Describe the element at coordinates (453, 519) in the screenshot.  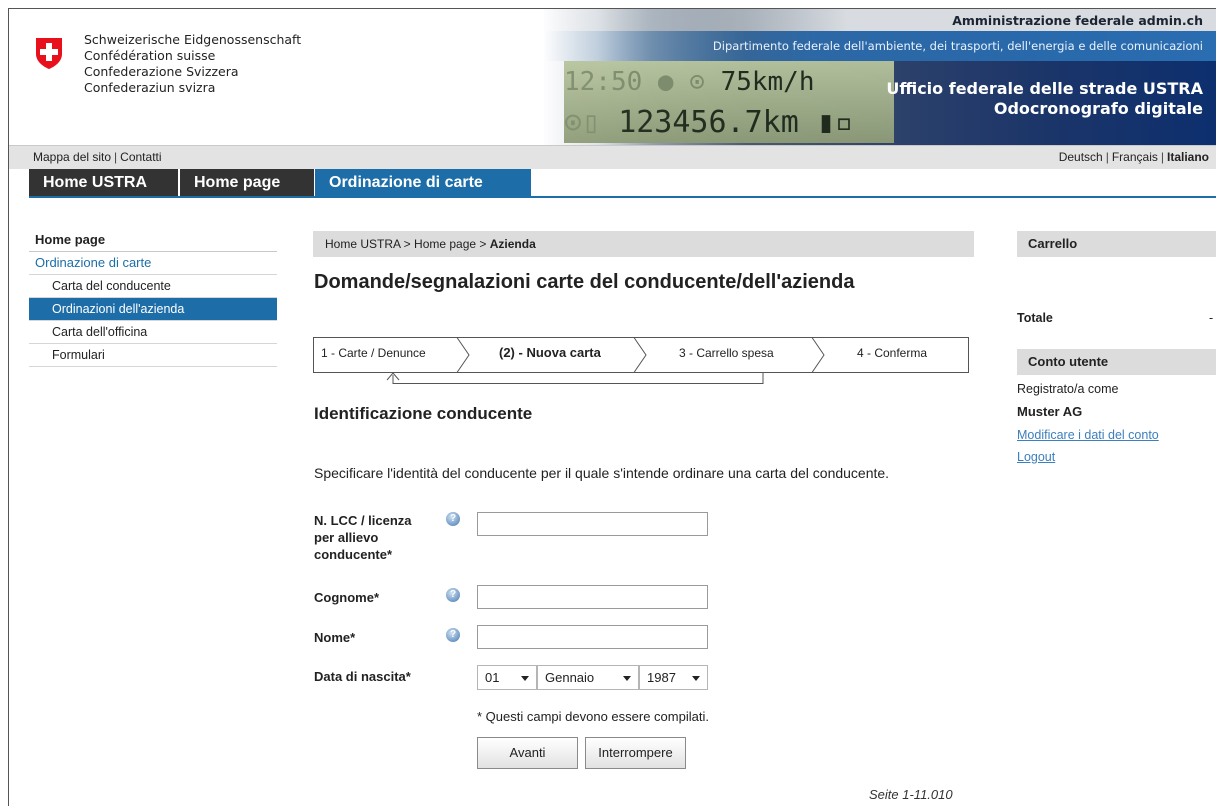
I see `lcc-help-icon: ?` at that location.